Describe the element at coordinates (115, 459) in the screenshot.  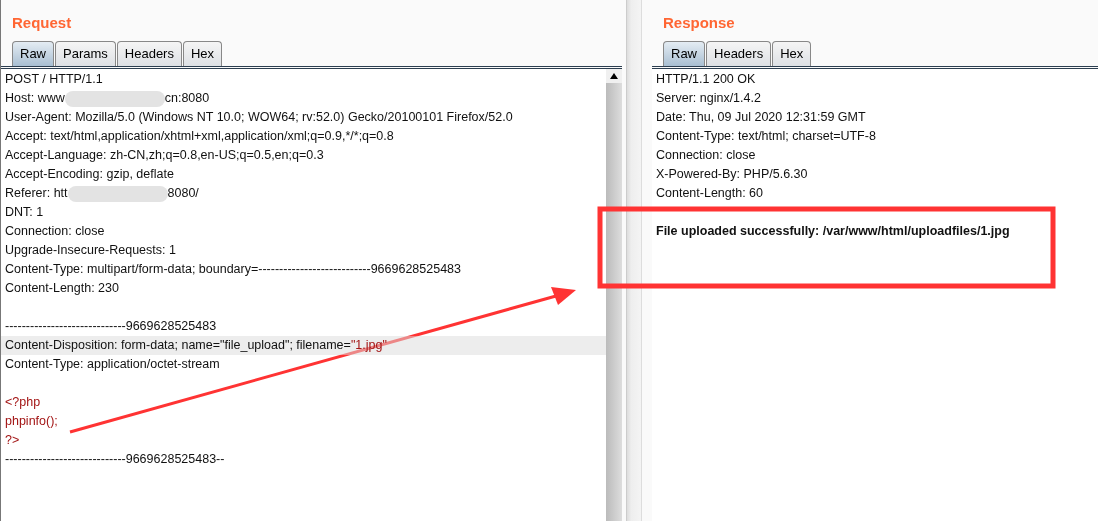
I see `text-line: -----------------------------9669628525483--` at that location.